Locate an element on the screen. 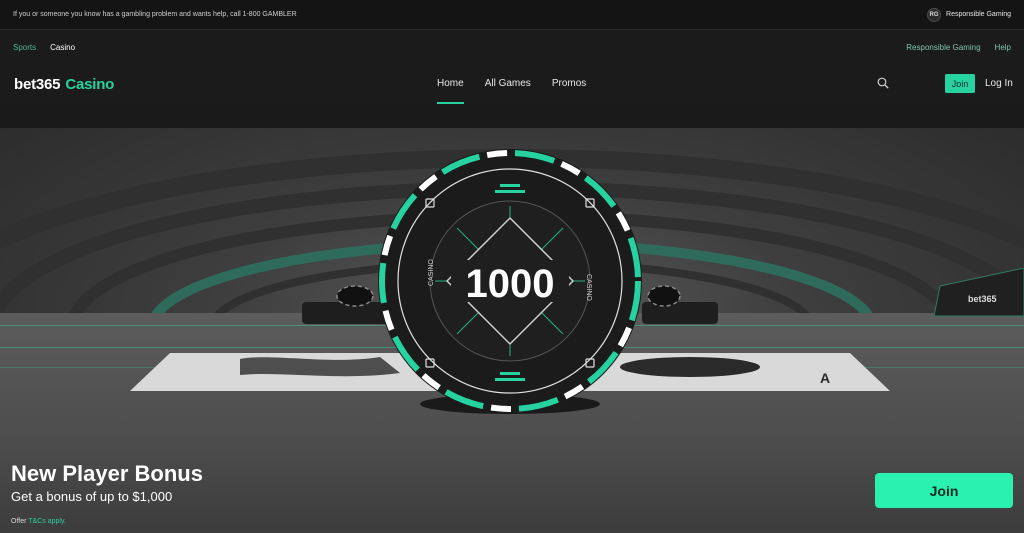 This screenshot has width=1024, height=533. rg-icon: RG is located at coordinates (934, 14).